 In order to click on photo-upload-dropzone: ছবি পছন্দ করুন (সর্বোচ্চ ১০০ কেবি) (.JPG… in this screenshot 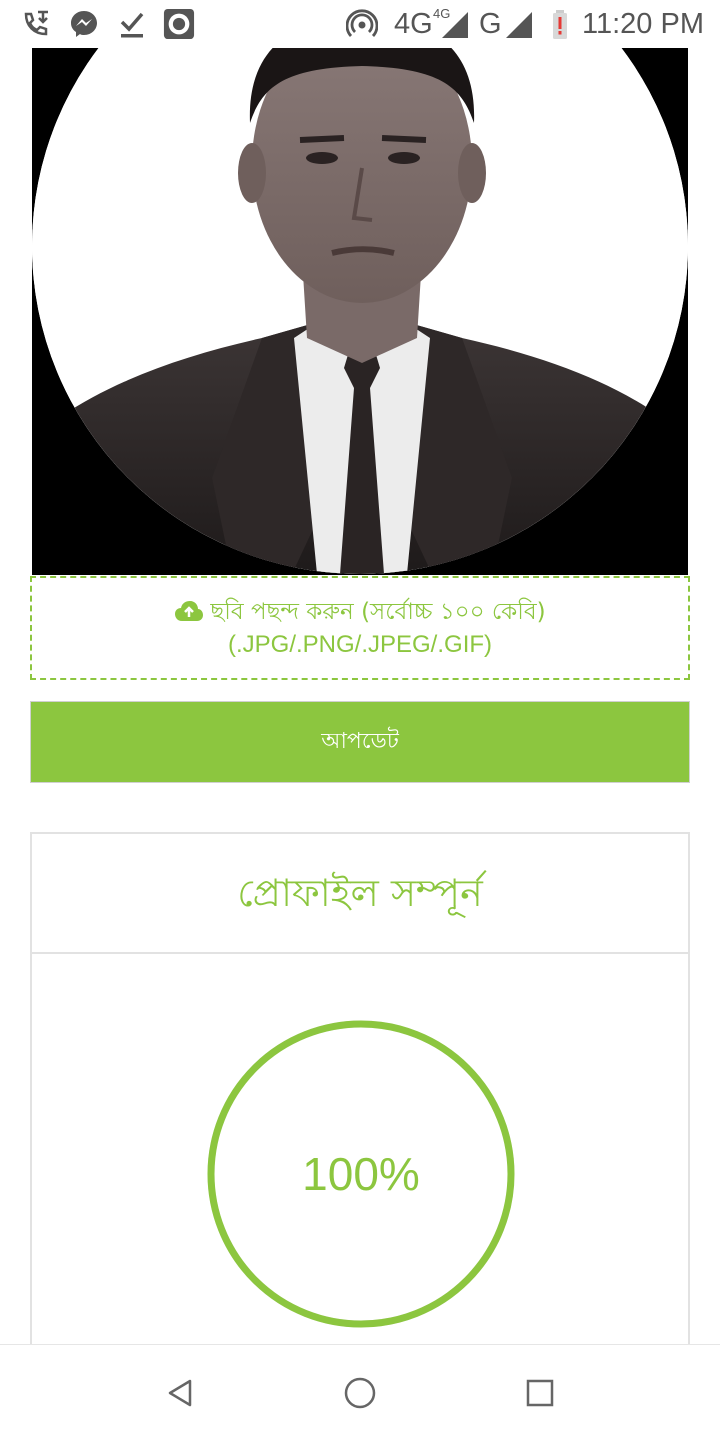, I will do `click(360, 628)`.